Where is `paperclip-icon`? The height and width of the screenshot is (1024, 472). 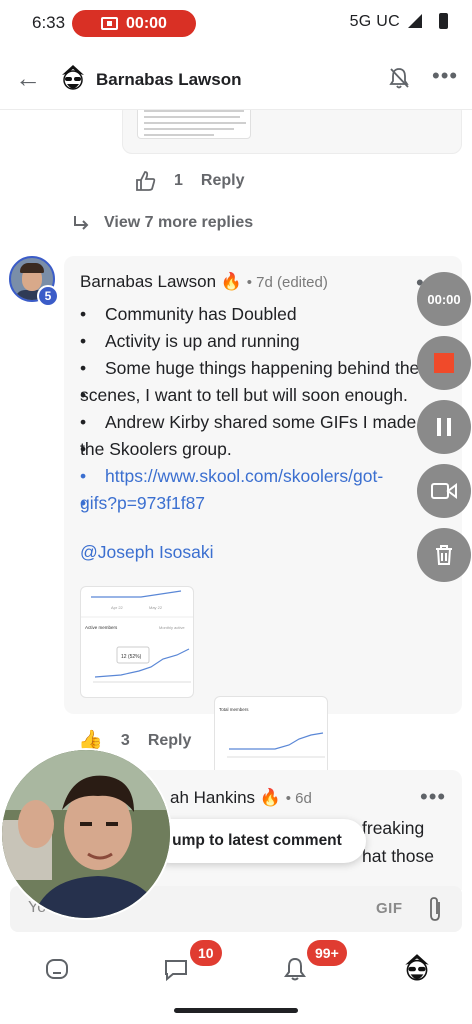 paperclip-icon is located at coordinates (435, 909).